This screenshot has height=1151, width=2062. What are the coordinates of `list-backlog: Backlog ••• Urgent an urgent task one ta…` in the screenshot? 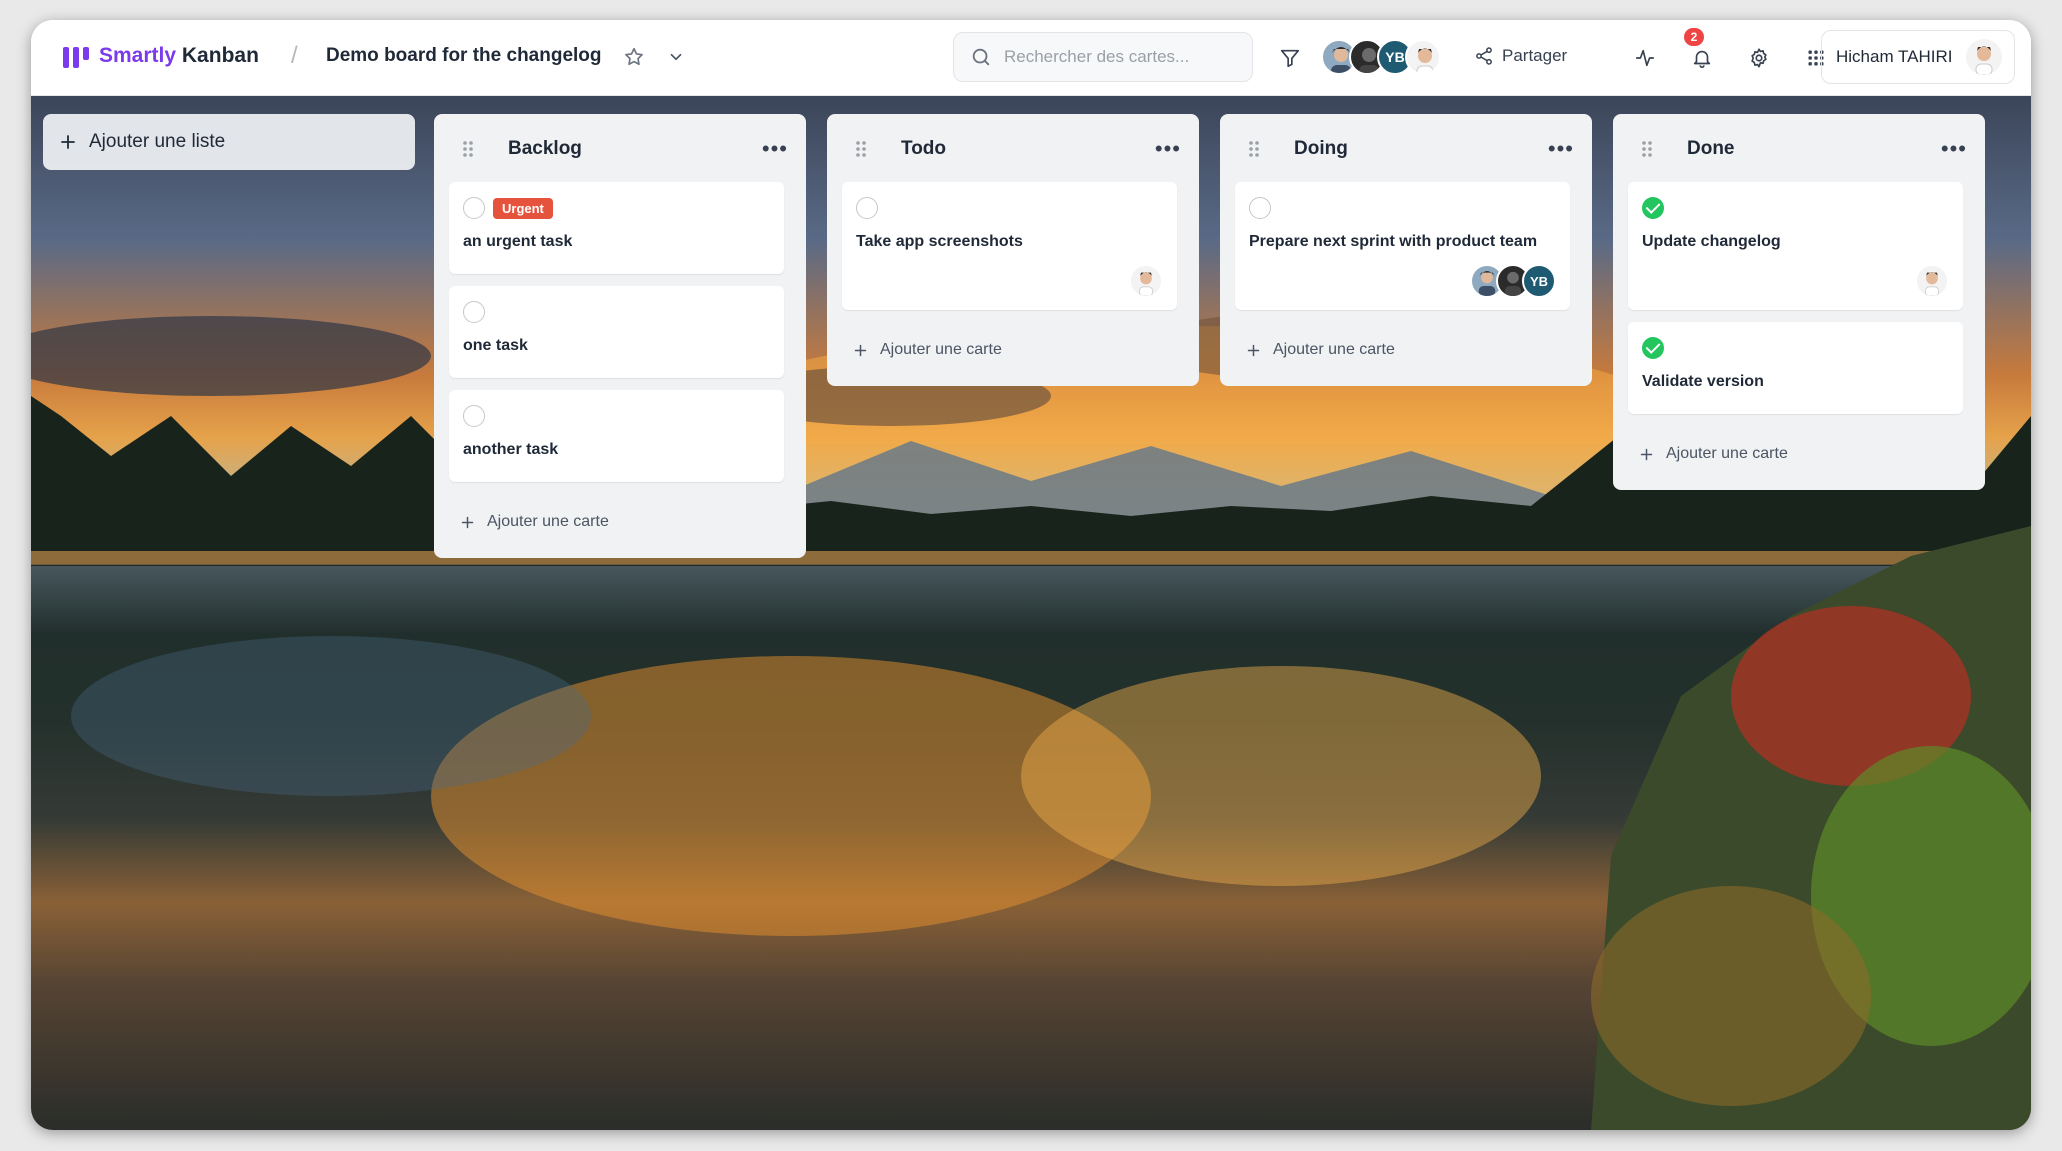 It's located at (620, 336).